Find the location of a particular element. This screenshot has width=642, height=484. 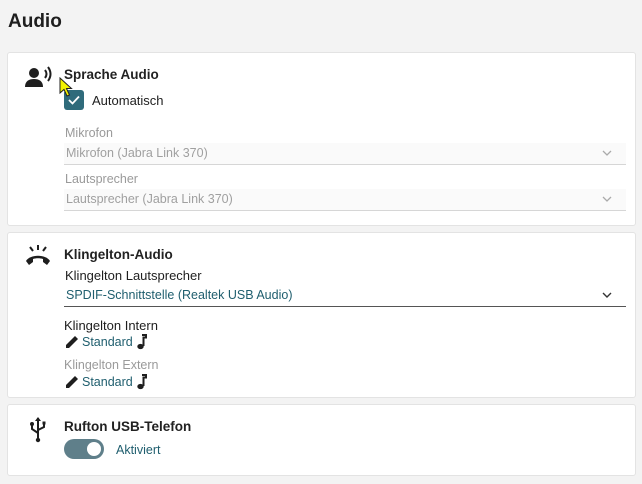

ringtone-internal-label: Klingelton Intern is located at coordinates (111, 325).